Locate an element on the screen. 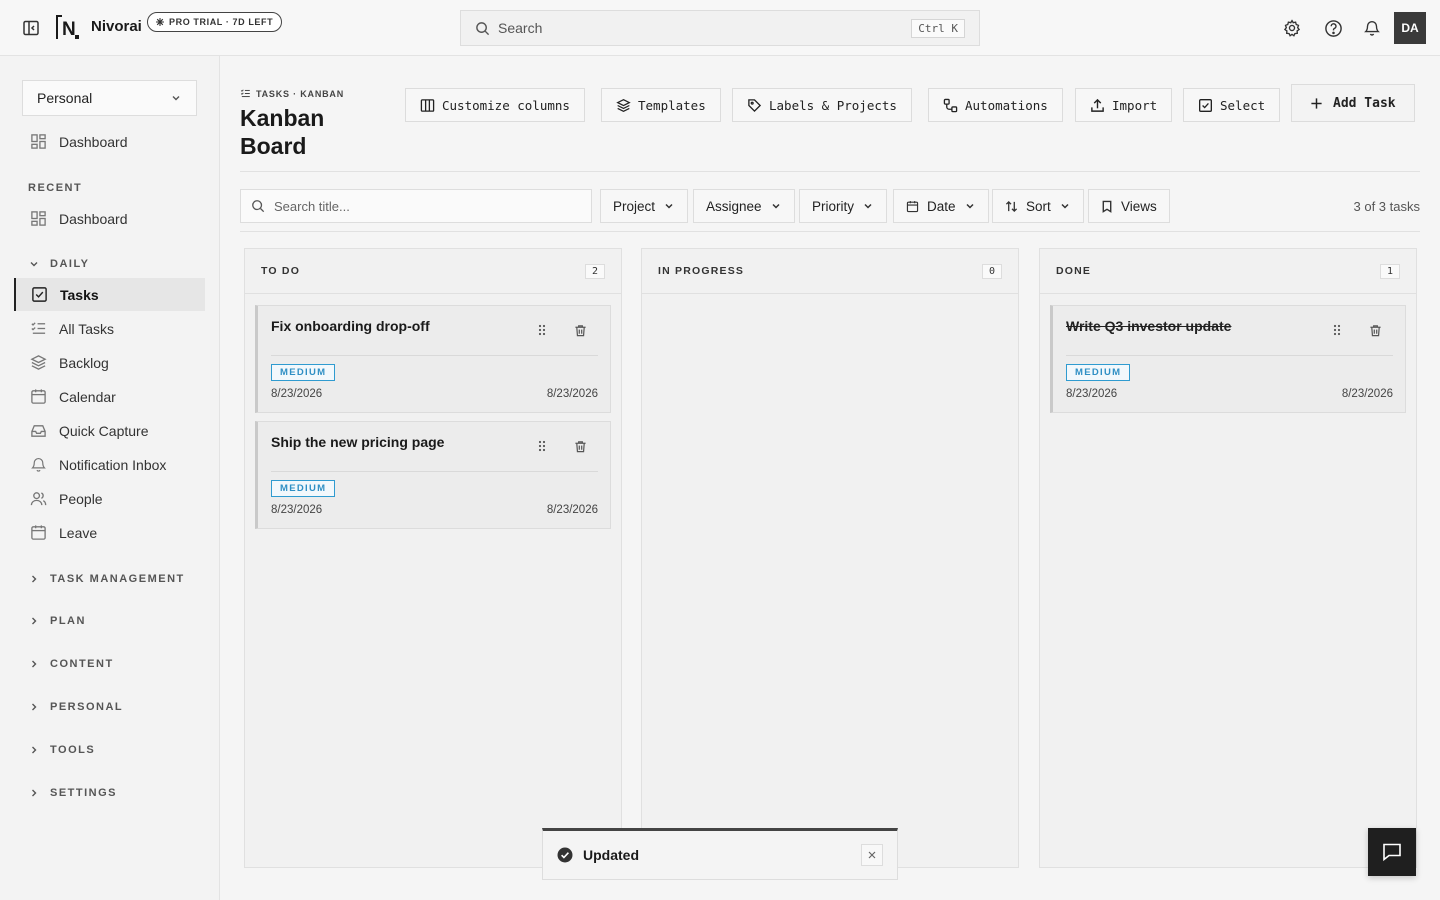  sidebar-item-label: Leave is located at coordinates (78, 532).